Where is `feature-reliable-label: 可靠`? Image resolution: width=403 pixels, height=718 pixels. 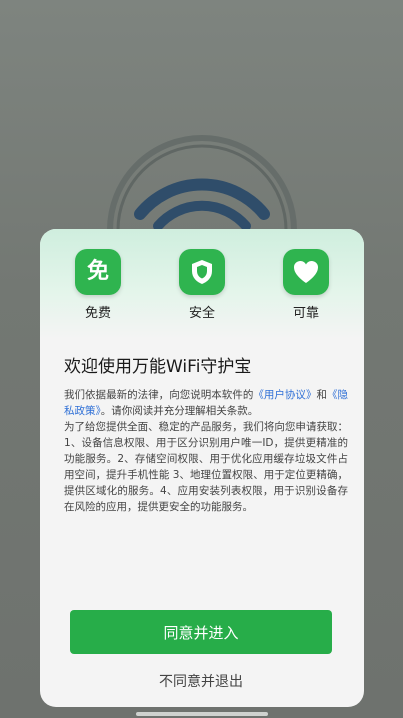 feature-reliable-label: 可靠 is located at coordinates (305, 313).